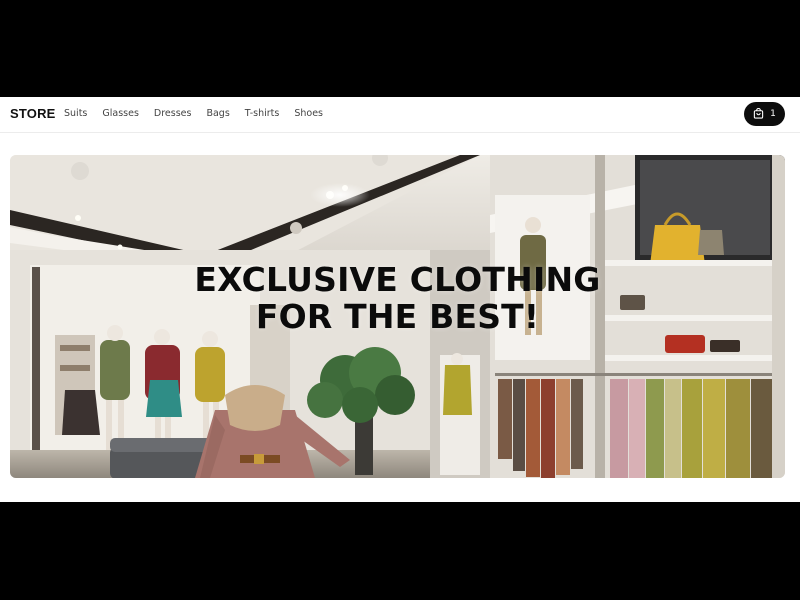 Image resolution: width=800 pixels, height=600 pixels. What do you see at coordinates (217, 113) in the screenshot?
I see `nav-link-bags: Bags` at bounding box center [217, 113].